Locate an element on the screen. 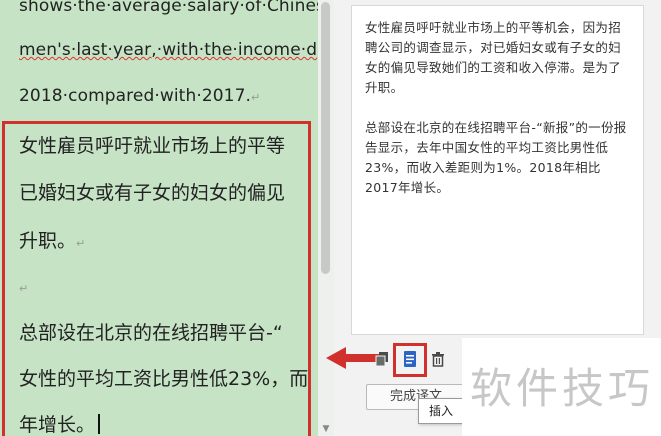 The width and height of the screenshot is (661, 436). copy-button is located at coordinates (382, 361).